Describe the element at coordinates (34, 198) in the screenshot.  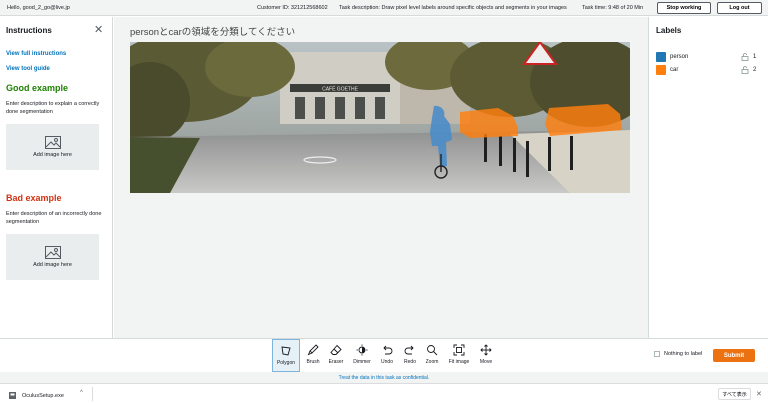
I see `bad-example-title: Bad example` at that location.